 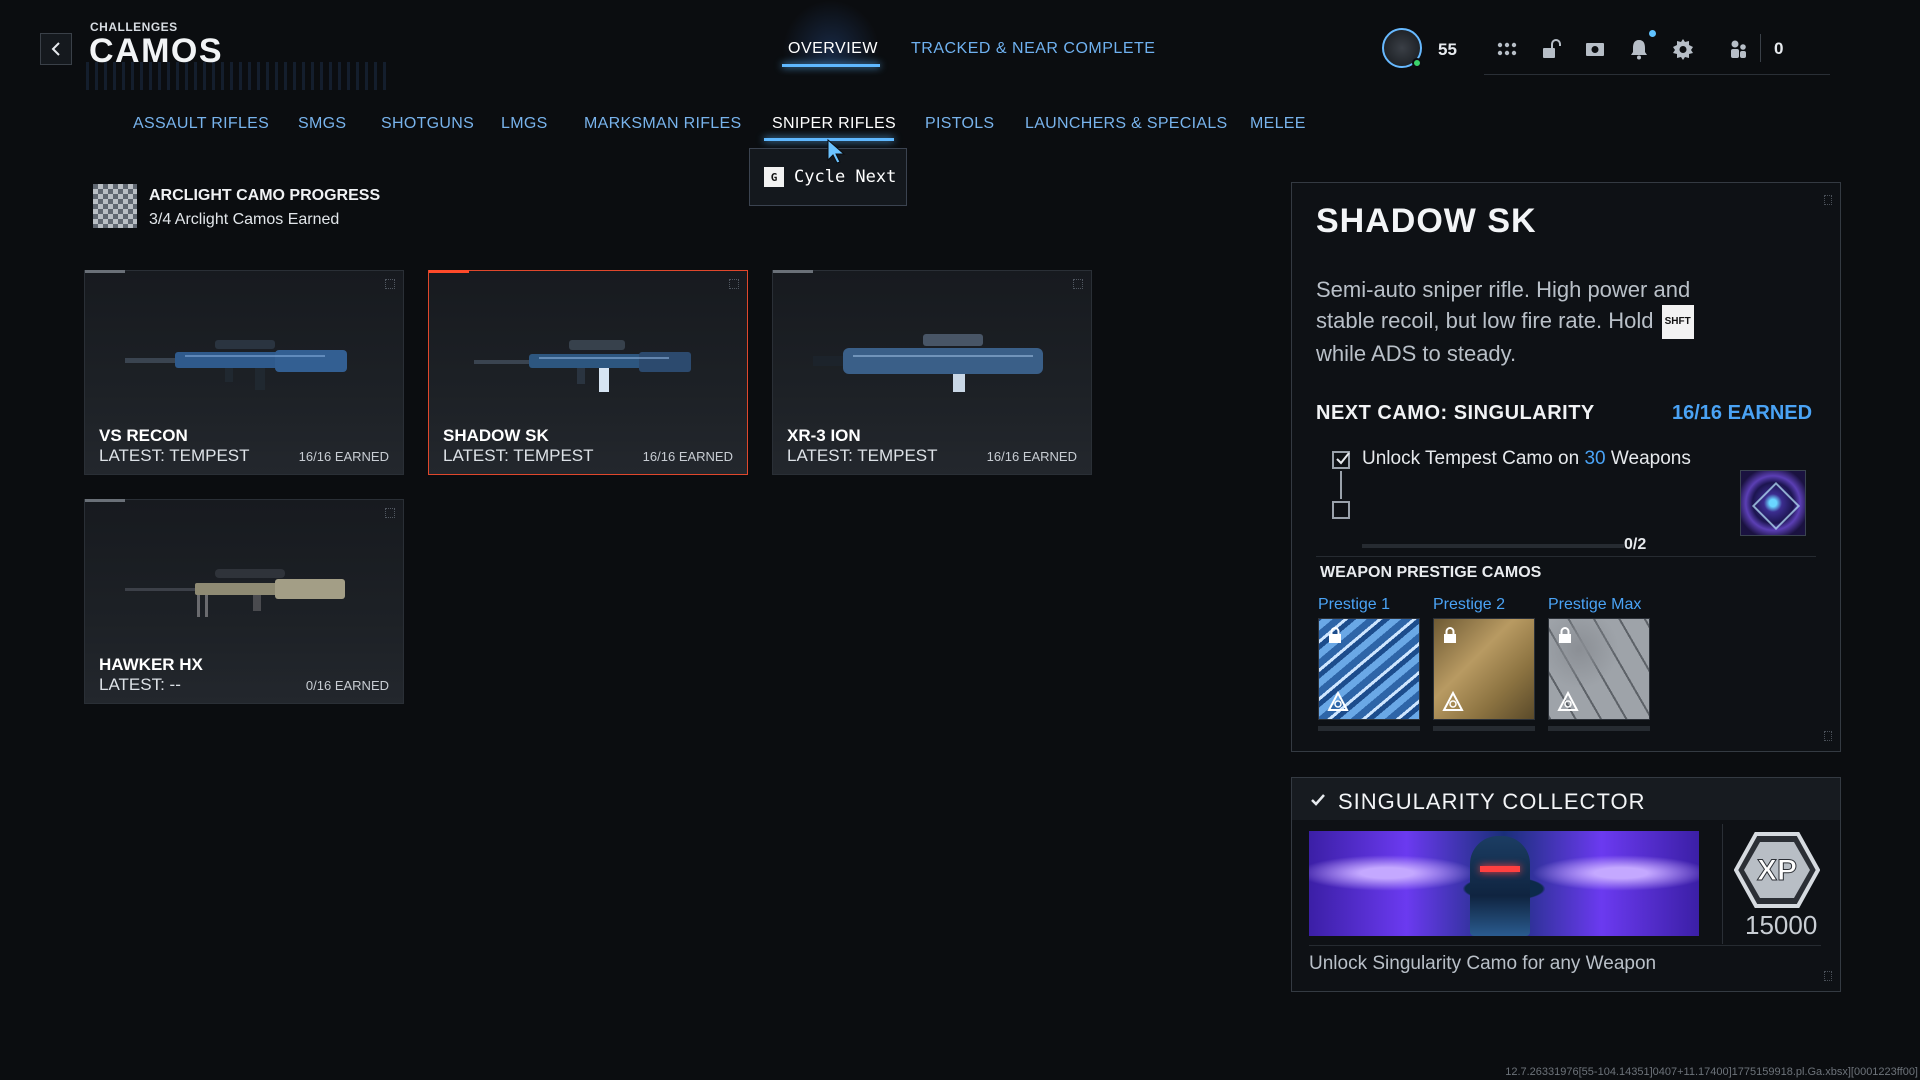 What do you see at coordinates (1779, 48) in the screenshot?
I see `currency-value: 0` at bounding box center [1779, 48].